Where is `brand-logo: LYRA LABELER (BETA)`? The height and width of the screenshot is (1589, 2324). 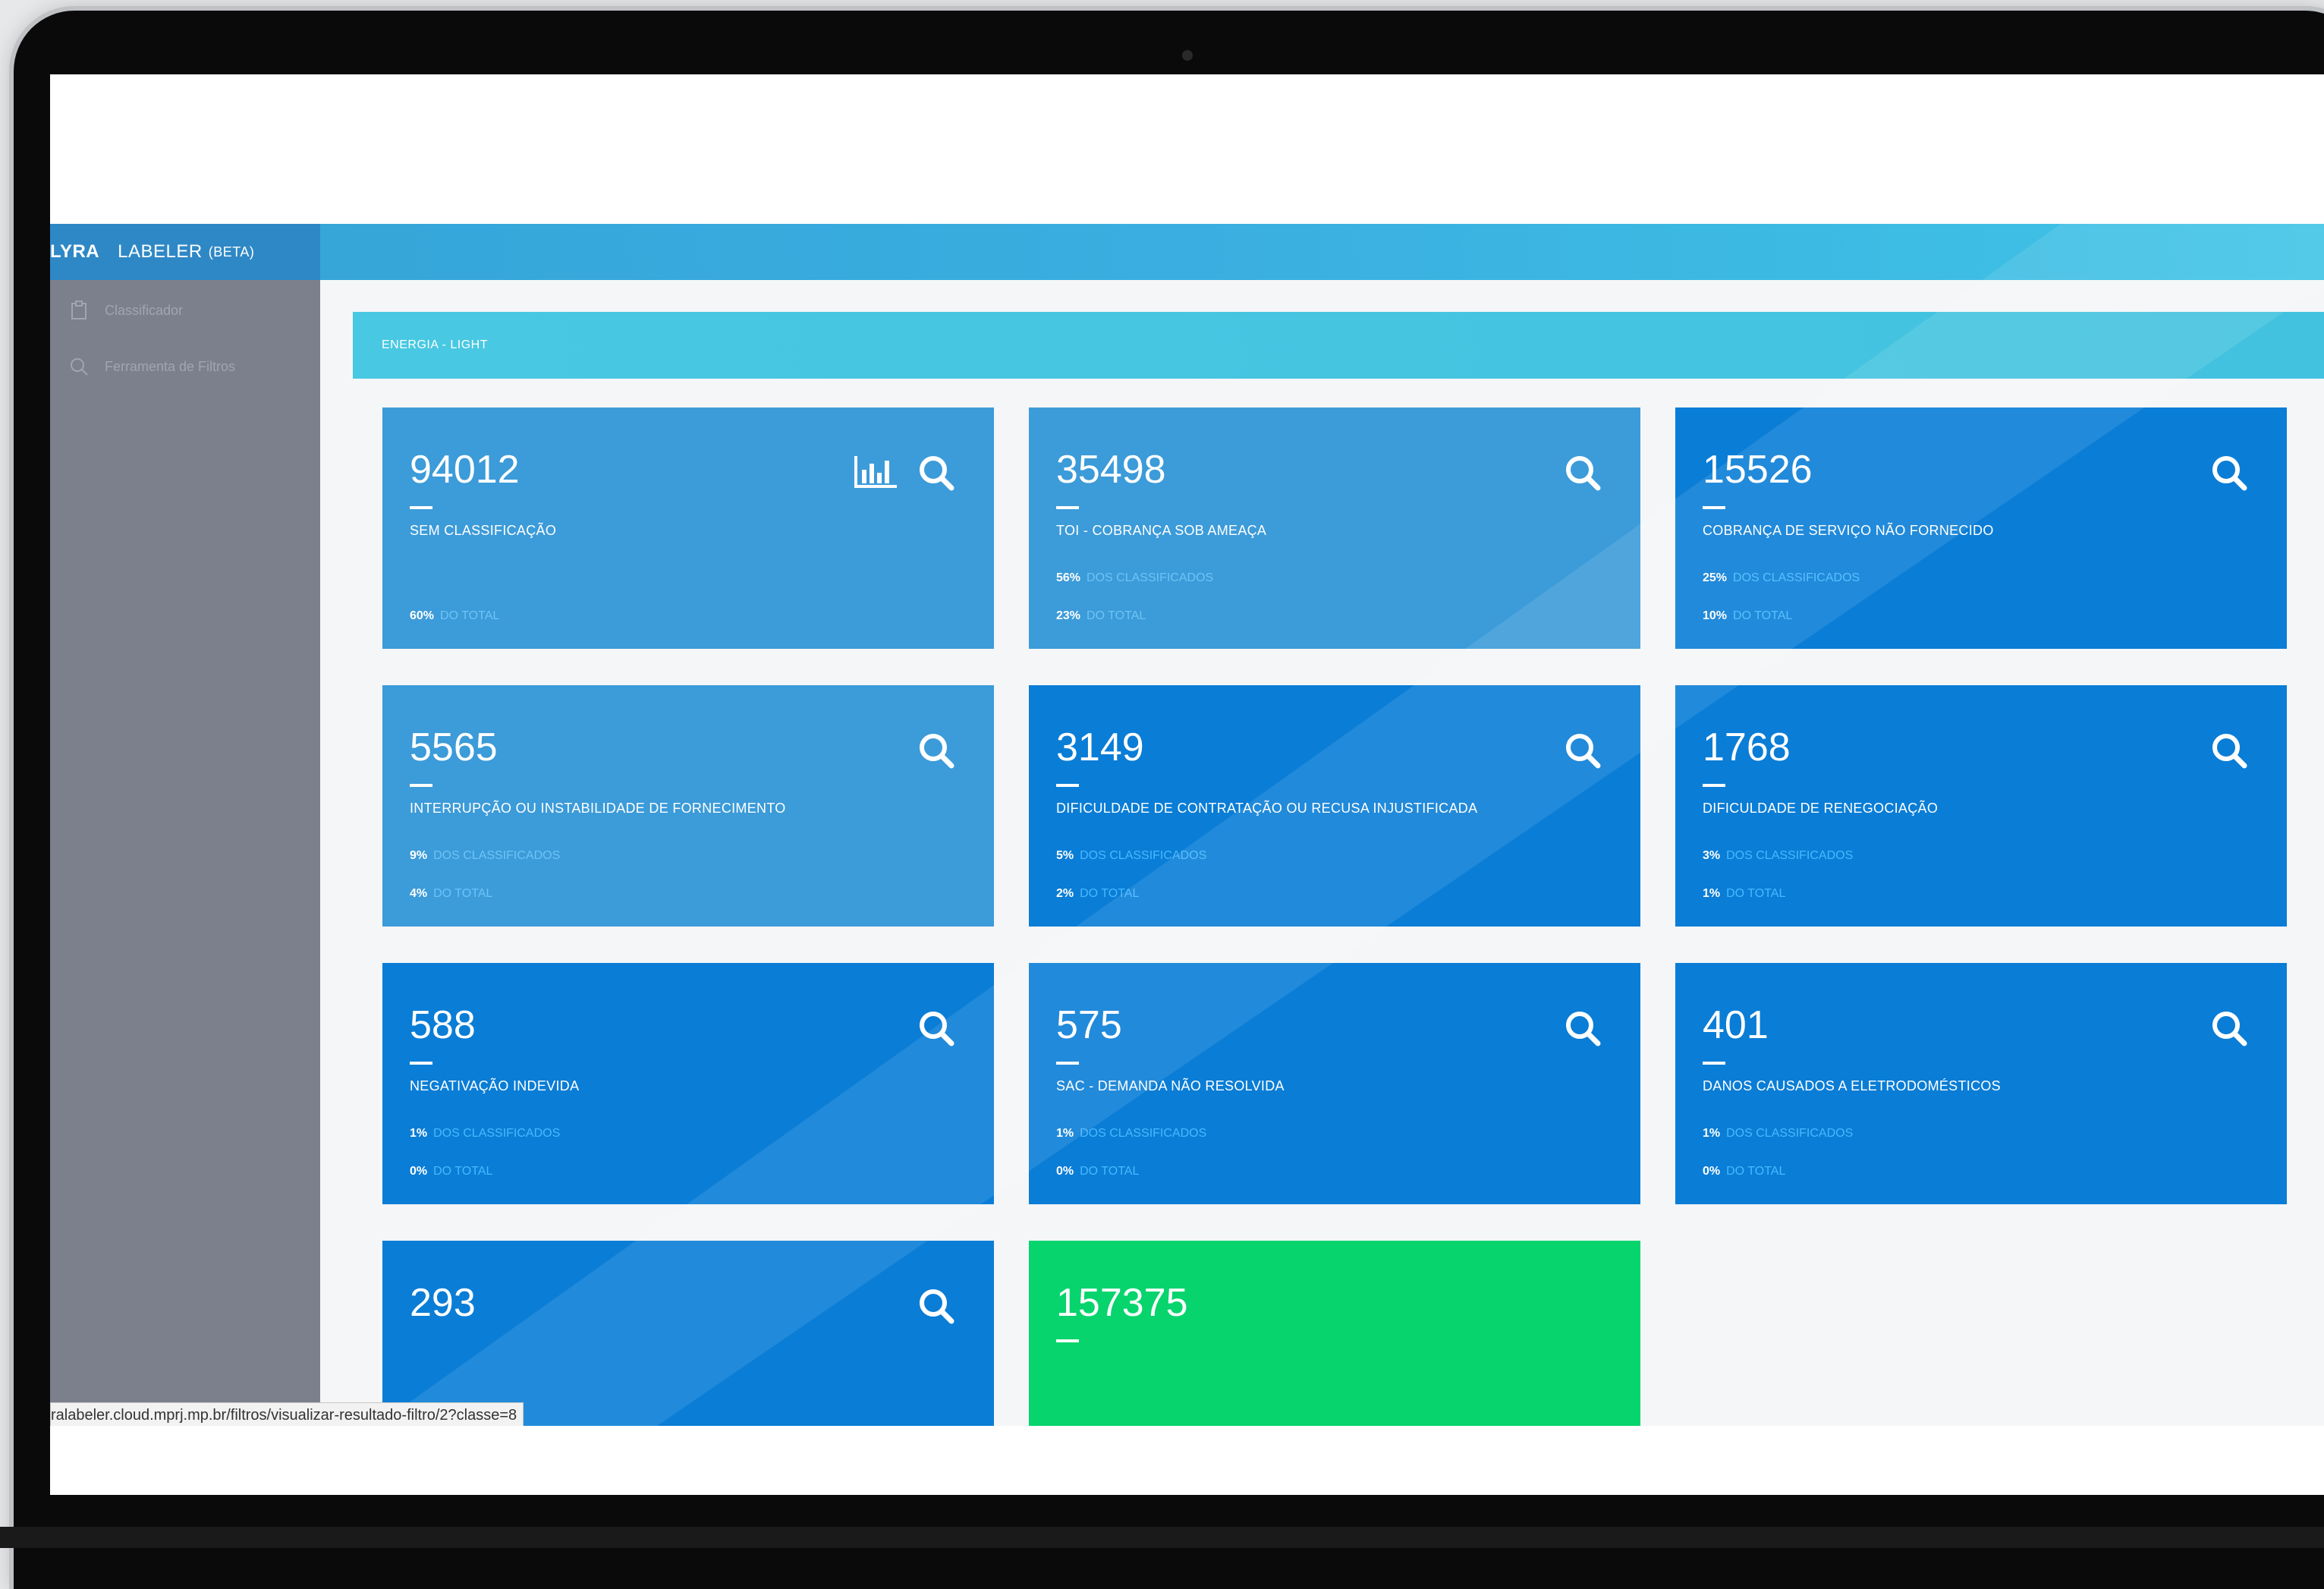
brand-logo: LYRA LABELER (BETA) is located at coordinates (185, 252).